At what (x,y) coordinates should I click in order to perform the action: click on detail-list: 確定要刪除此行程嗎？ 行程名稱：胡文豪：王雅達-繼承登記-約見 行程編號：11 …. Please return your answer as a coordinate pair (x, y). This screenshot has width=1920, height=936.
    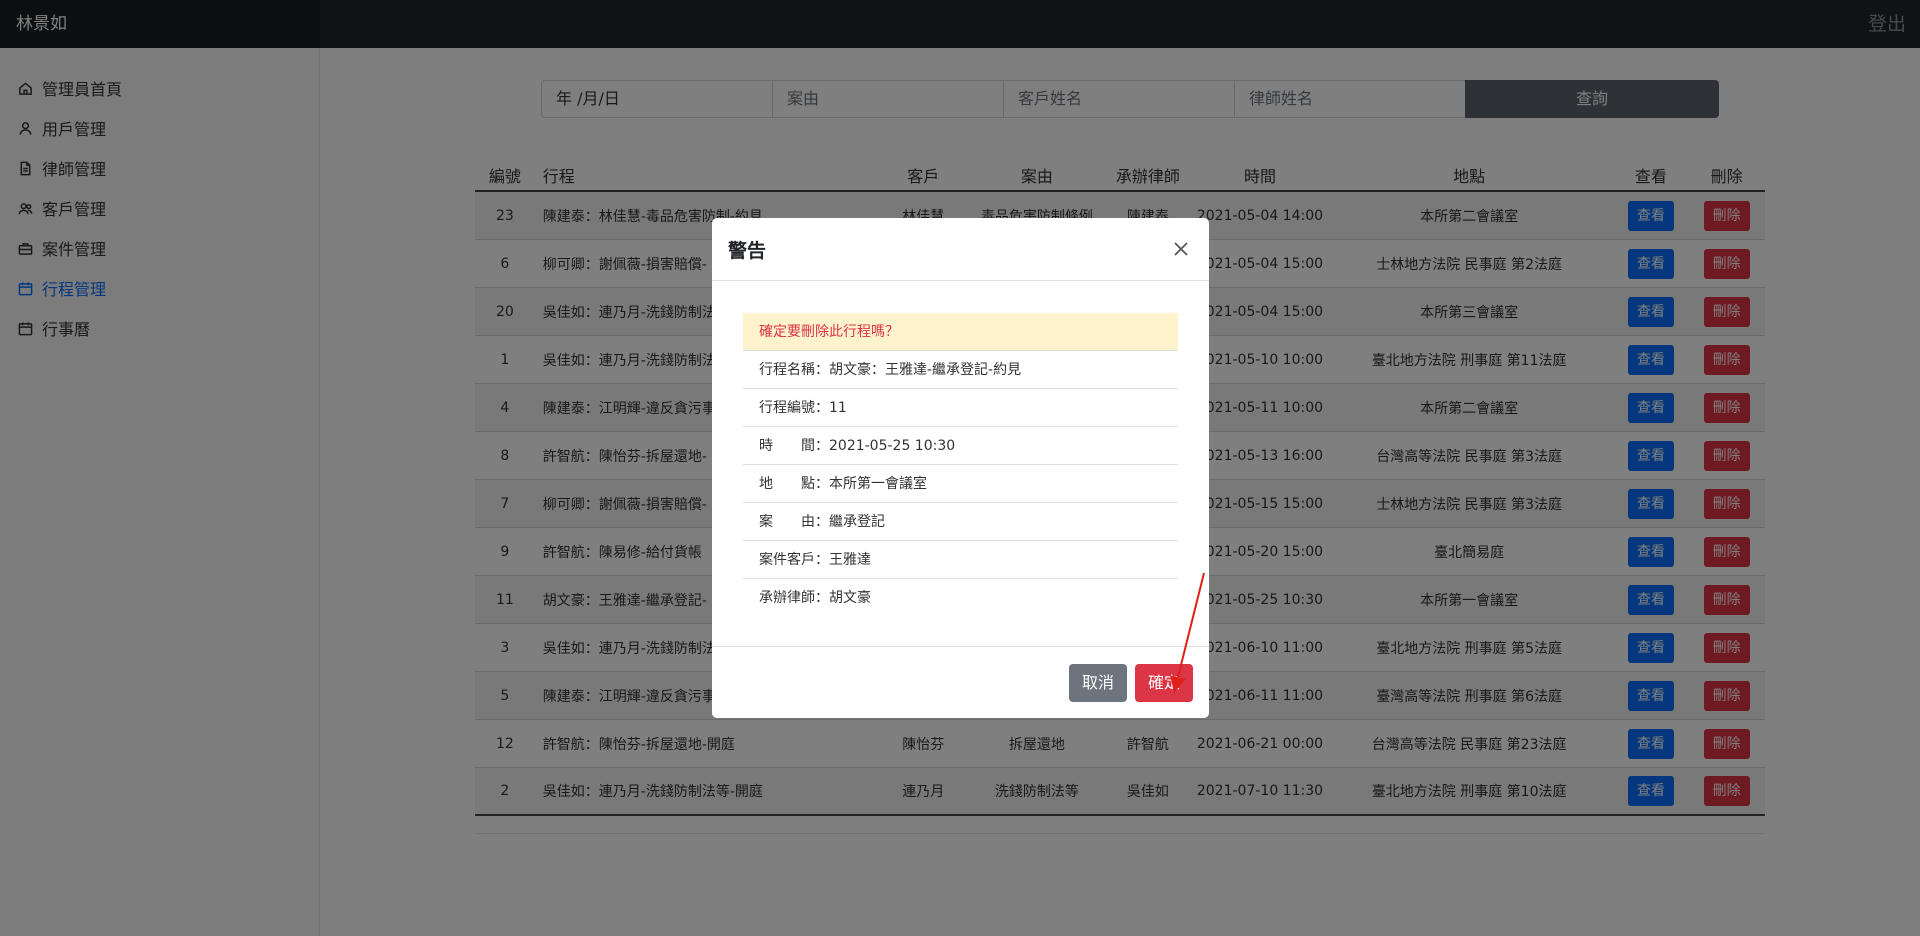
    Looking at the image, I should click on (960, 465).